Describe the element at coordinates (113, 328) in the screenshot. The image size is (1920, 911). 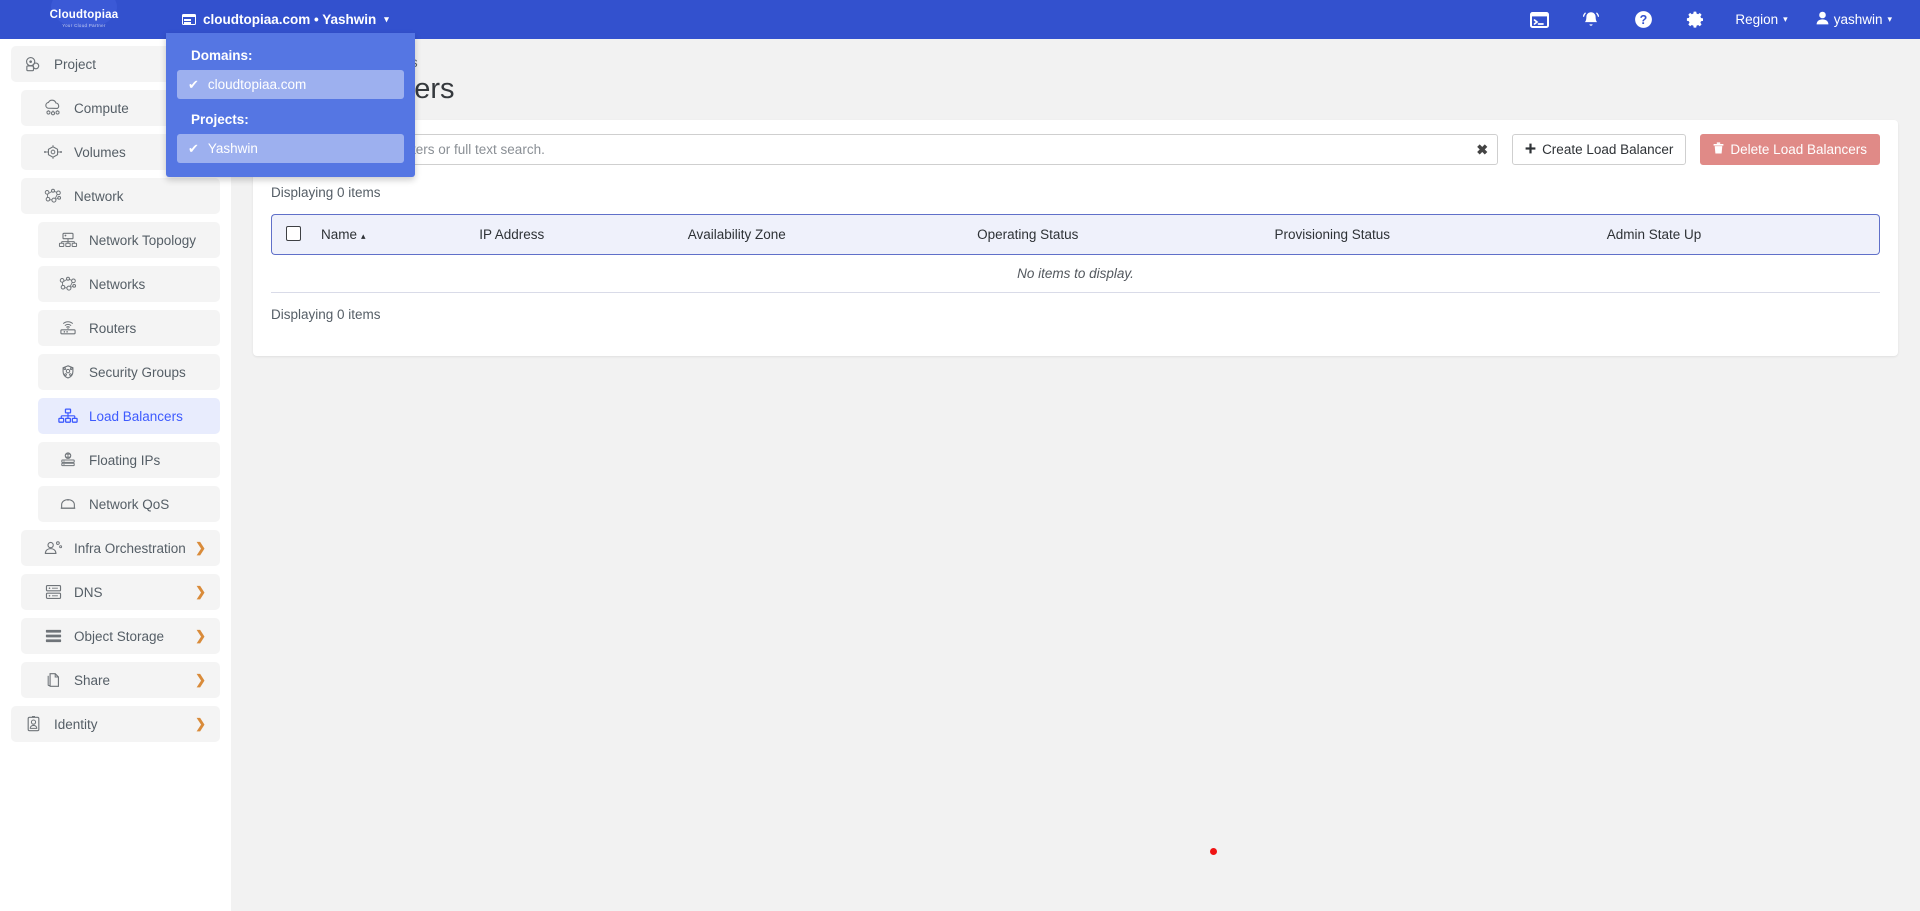
I see `sidebar-item-label: Routers` at that location.